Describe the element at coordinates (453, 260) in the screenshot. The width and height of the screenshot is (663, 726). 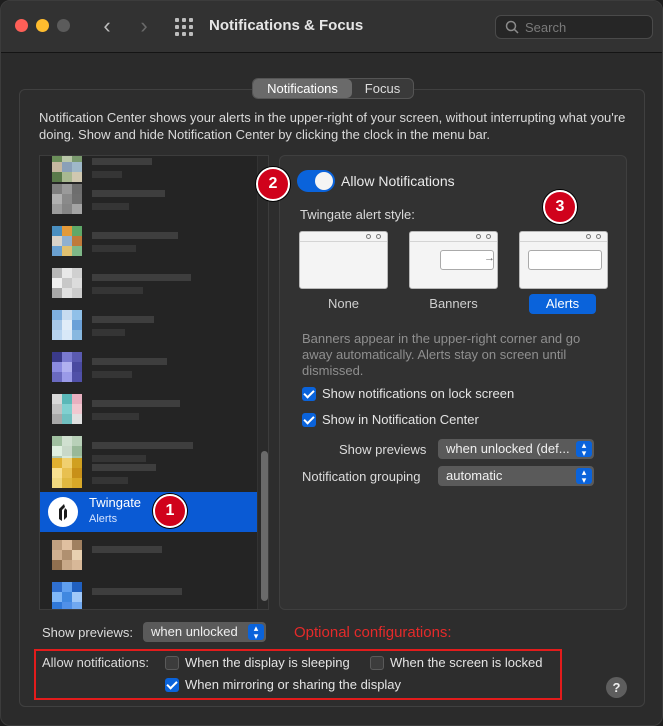
I see `style-banners-preview: →` at that location.